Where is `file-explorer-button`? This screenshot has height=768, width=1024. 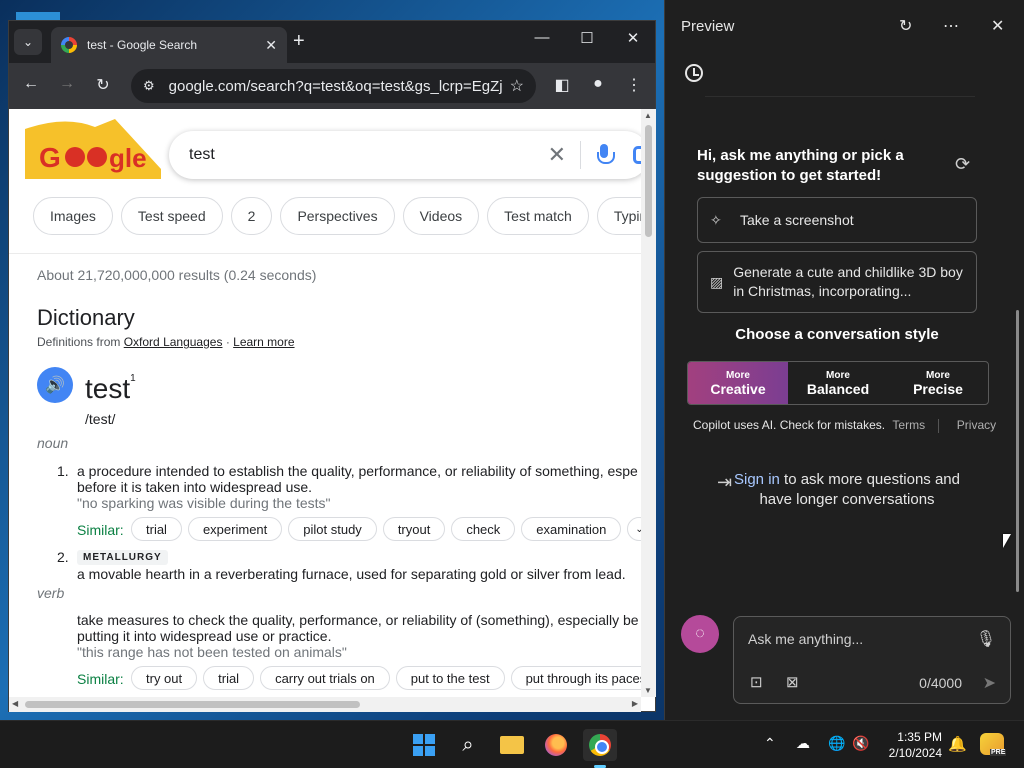 file-explorer-button is located at coordinates (512, 745).